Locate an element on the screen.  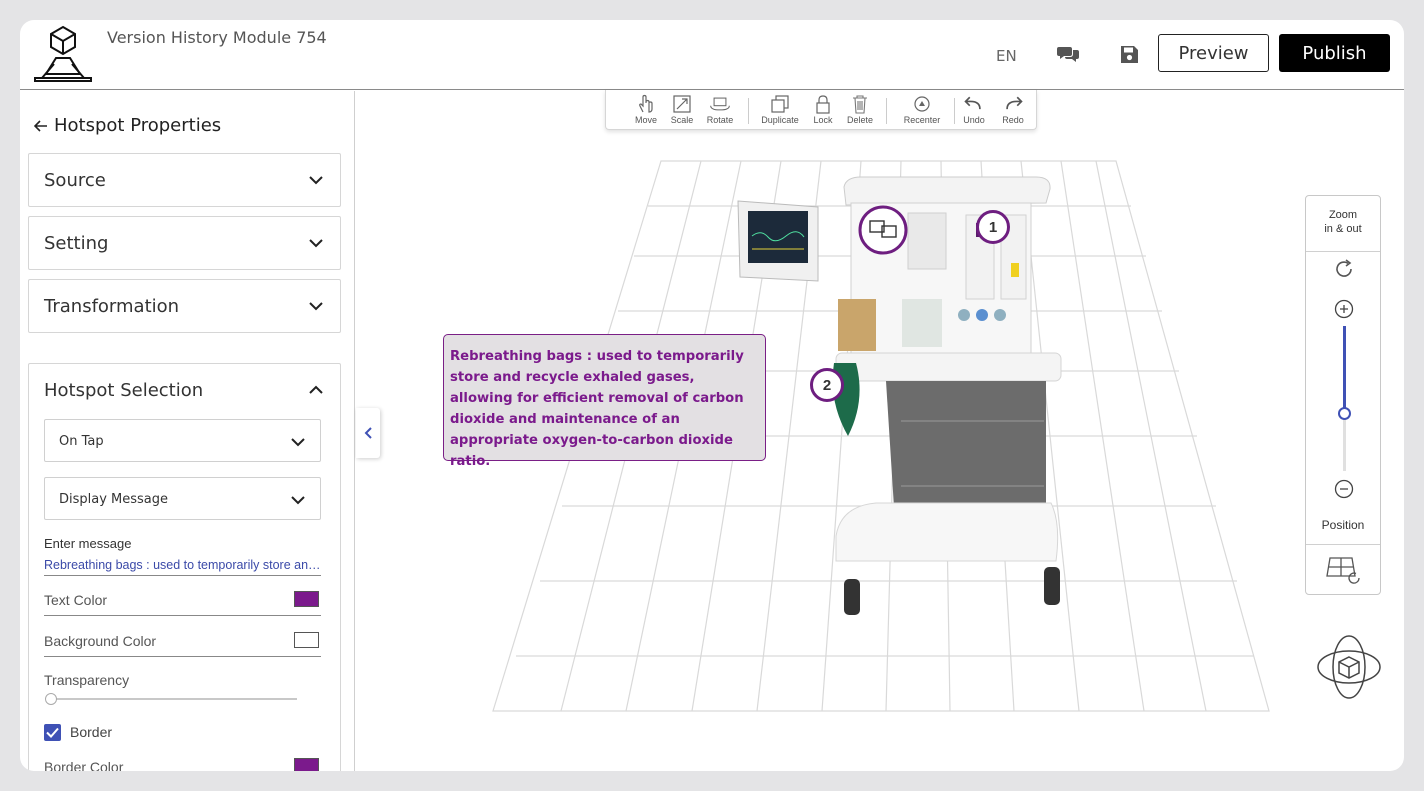
patient-monitor is located at coordinates (778, 241).